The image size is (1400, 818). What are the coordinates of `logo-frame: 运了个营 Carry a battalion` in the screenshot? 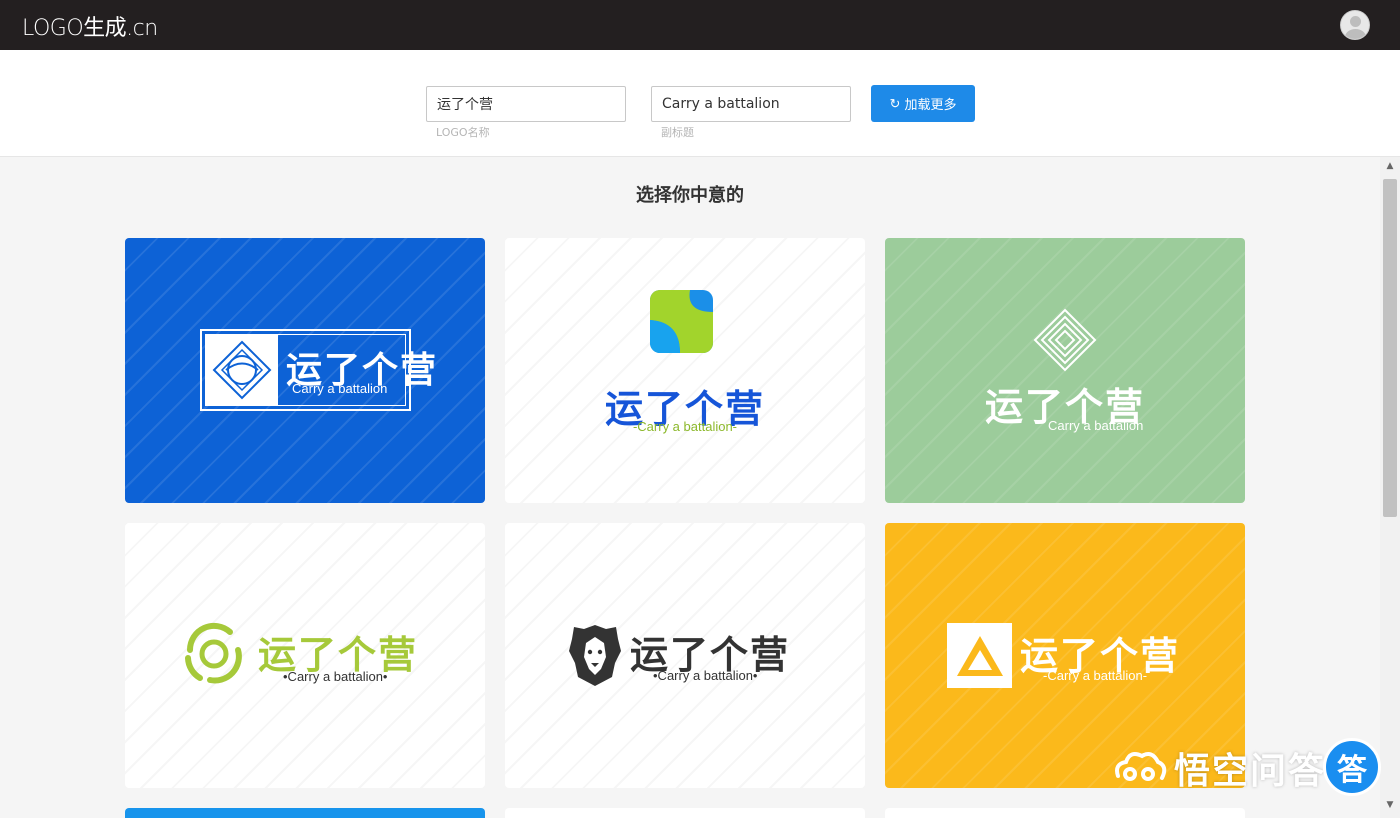 It's located at (318, 370).